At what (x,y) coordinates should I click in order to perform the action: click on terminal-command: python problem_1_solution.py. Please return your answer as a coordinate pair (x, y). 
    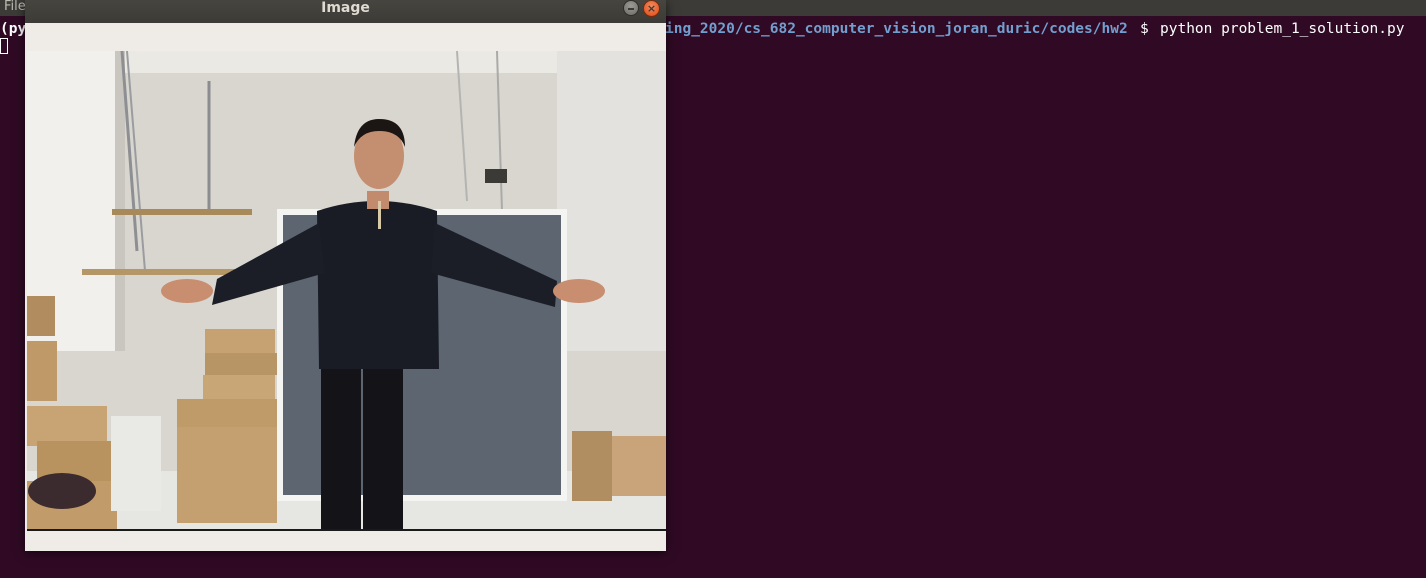
    Looking at the image, I should click on (1282, 29).